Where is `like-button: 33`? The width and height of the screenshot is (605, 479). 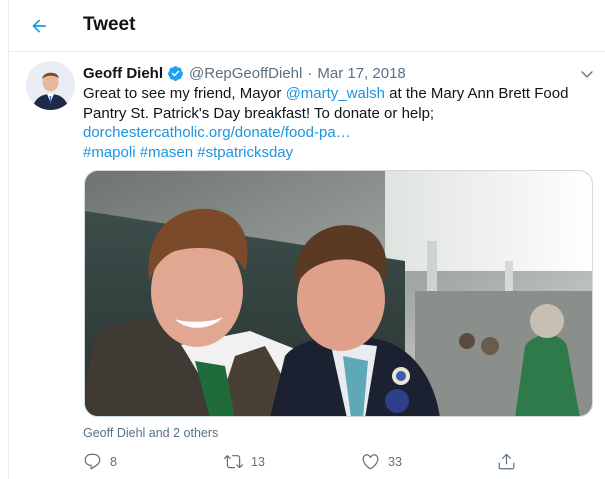
like-button: 33 is located at coordinates (381, 461).